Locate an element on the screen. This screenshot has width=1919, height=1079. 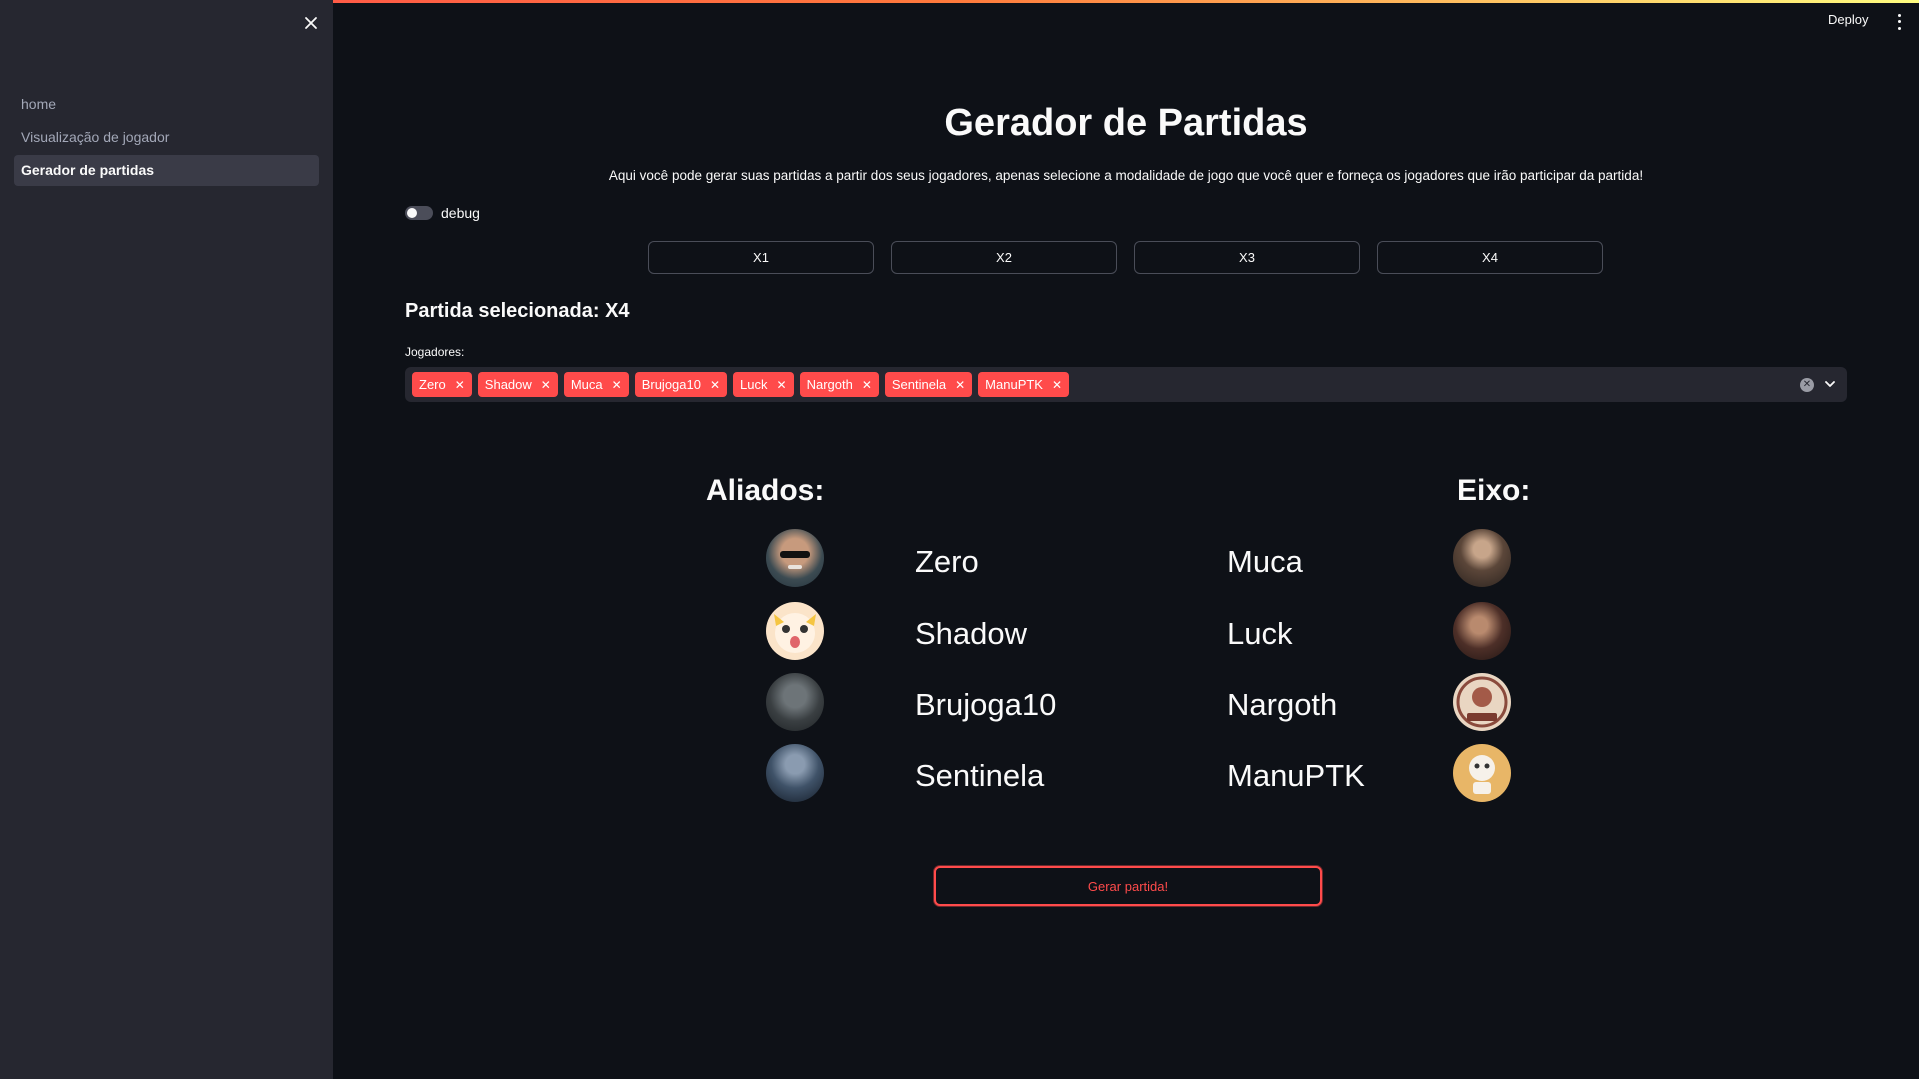
clear-all-icon: ✕ is located at coordinates (1807, 385).